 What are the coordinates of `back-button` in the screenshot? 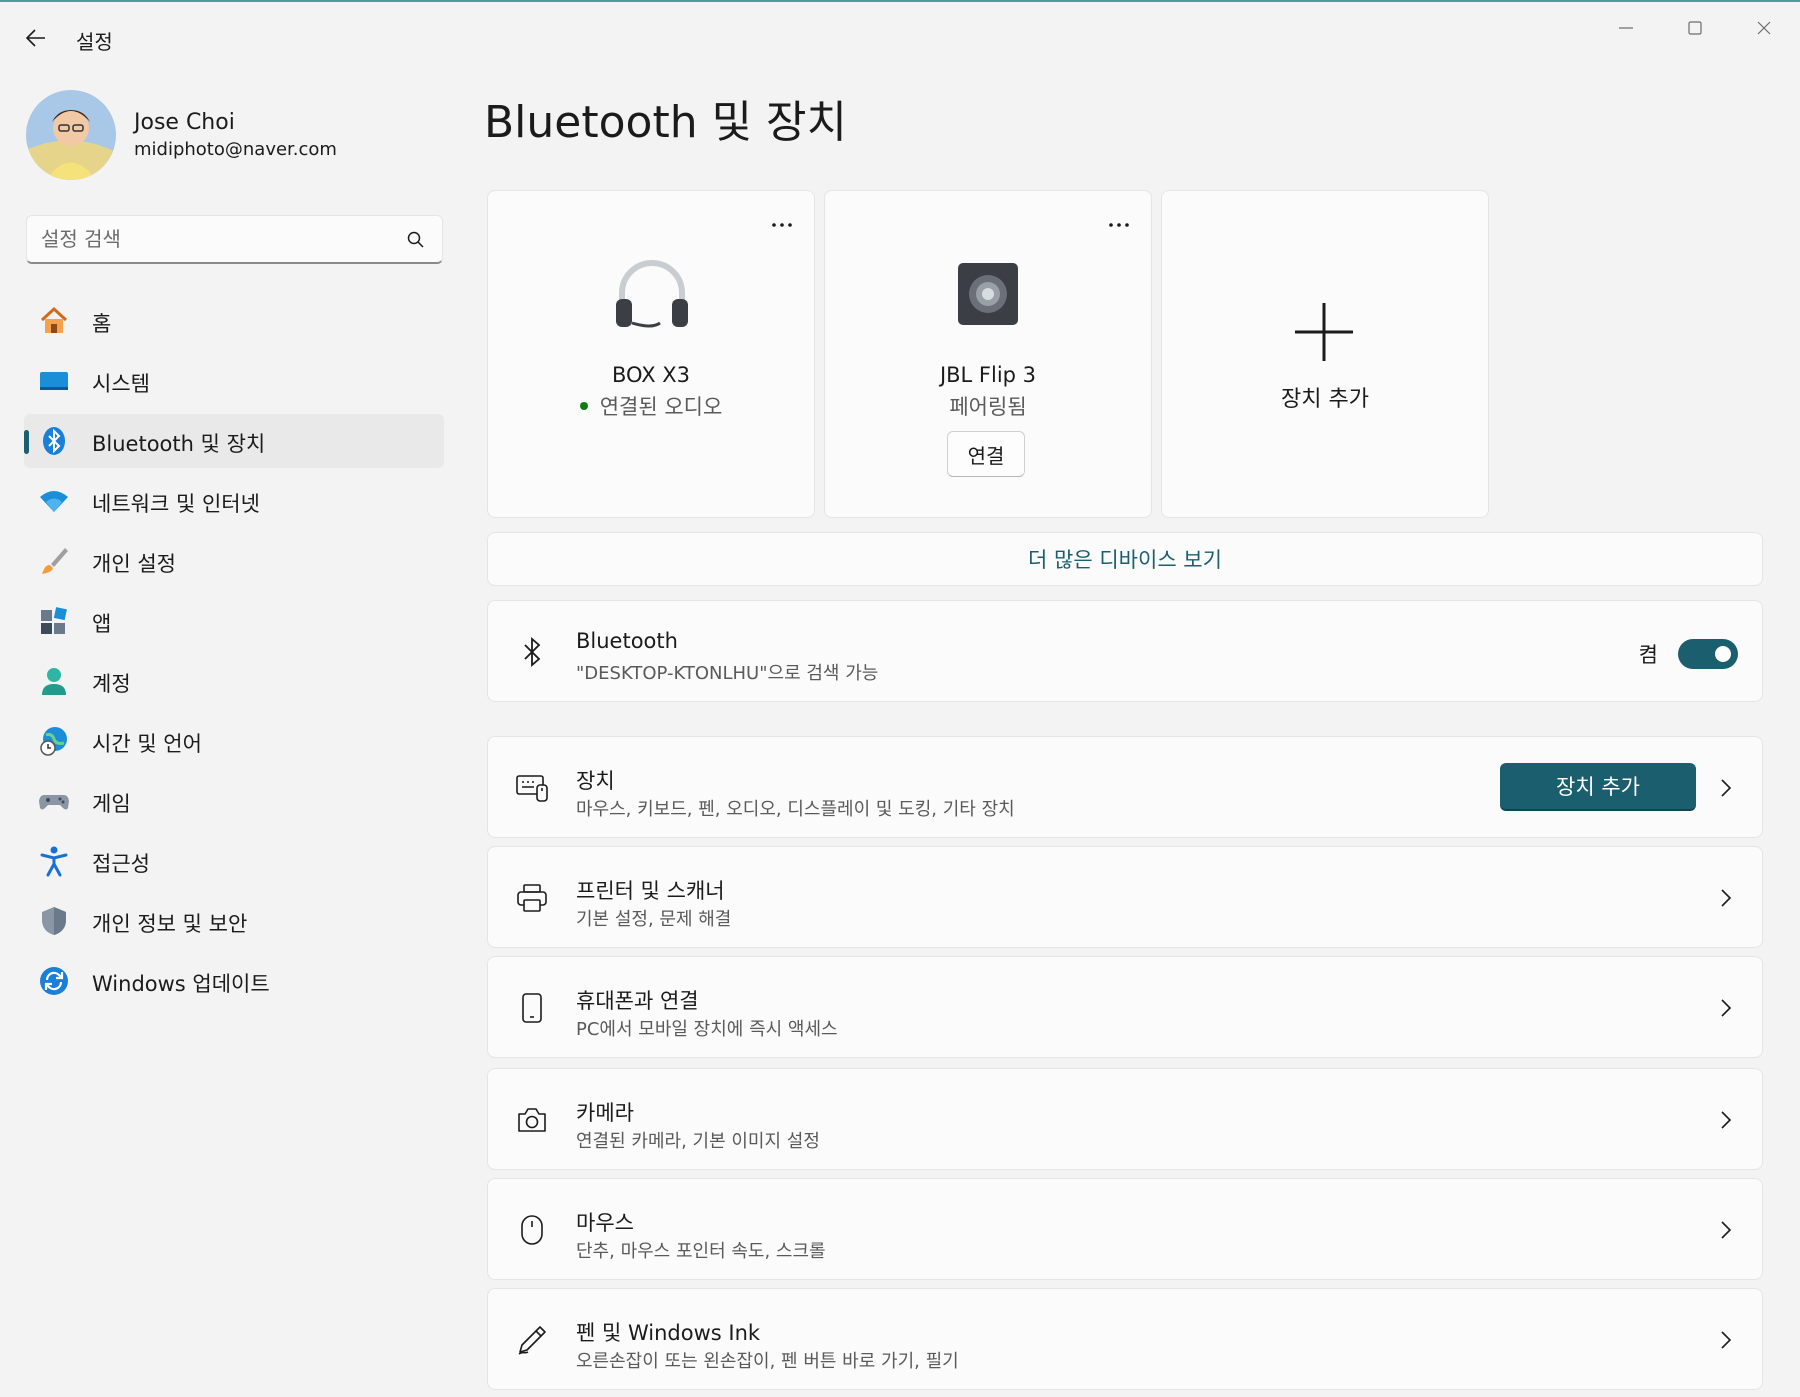 It's located at (36, 38).